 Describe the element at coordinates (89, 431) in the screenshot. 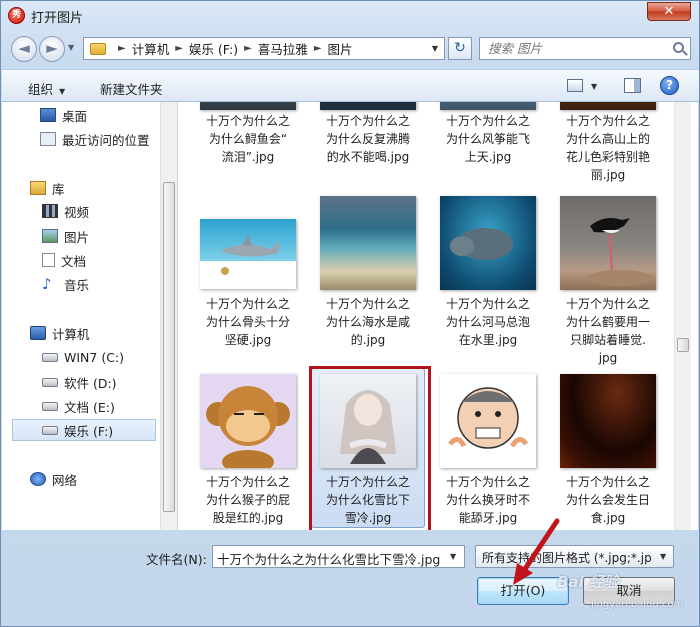

I see `sidebar-item-label: 娱乐 (F:)` at that location.